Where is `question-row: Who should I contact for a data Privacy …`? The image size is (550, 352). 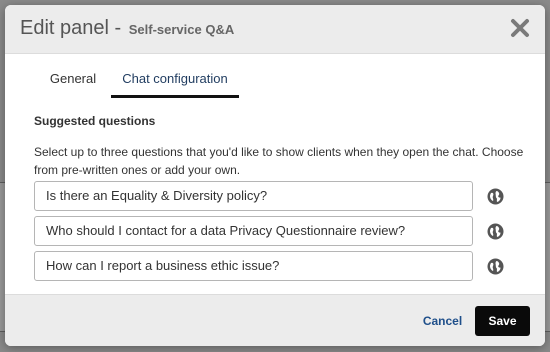 question-row: Who should I contact for a data Privacy … is located at coordinates (279, 231).